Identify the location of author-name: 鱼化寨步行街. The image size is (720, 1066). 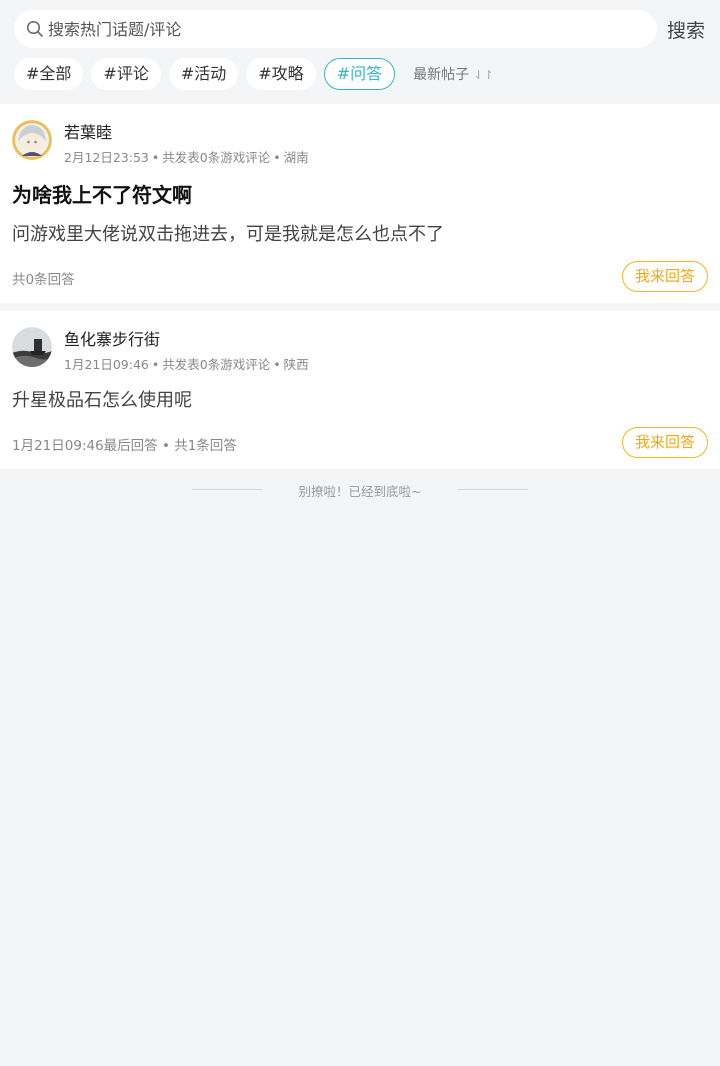
(112, 338).